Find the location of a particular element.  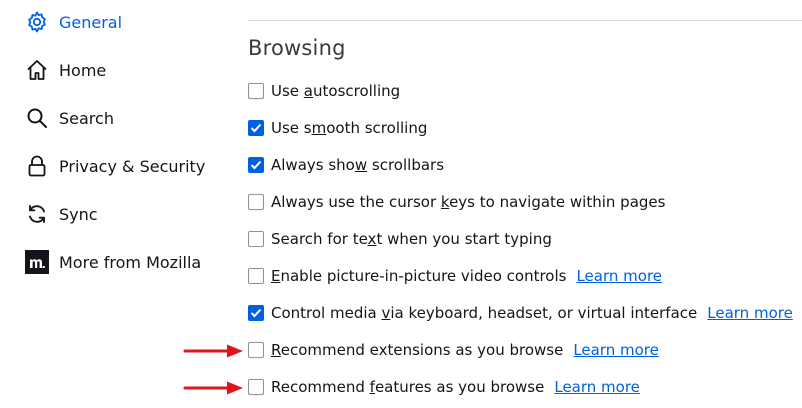

option-autoscrolling: Use autoscrolling is located at coordinates (324, 91).